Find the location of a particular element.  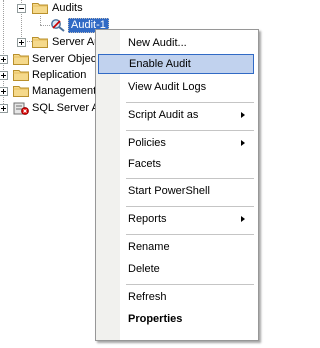

menu-item-view-audit-logs: View Audit Logs is located at coordinates (176, 87).